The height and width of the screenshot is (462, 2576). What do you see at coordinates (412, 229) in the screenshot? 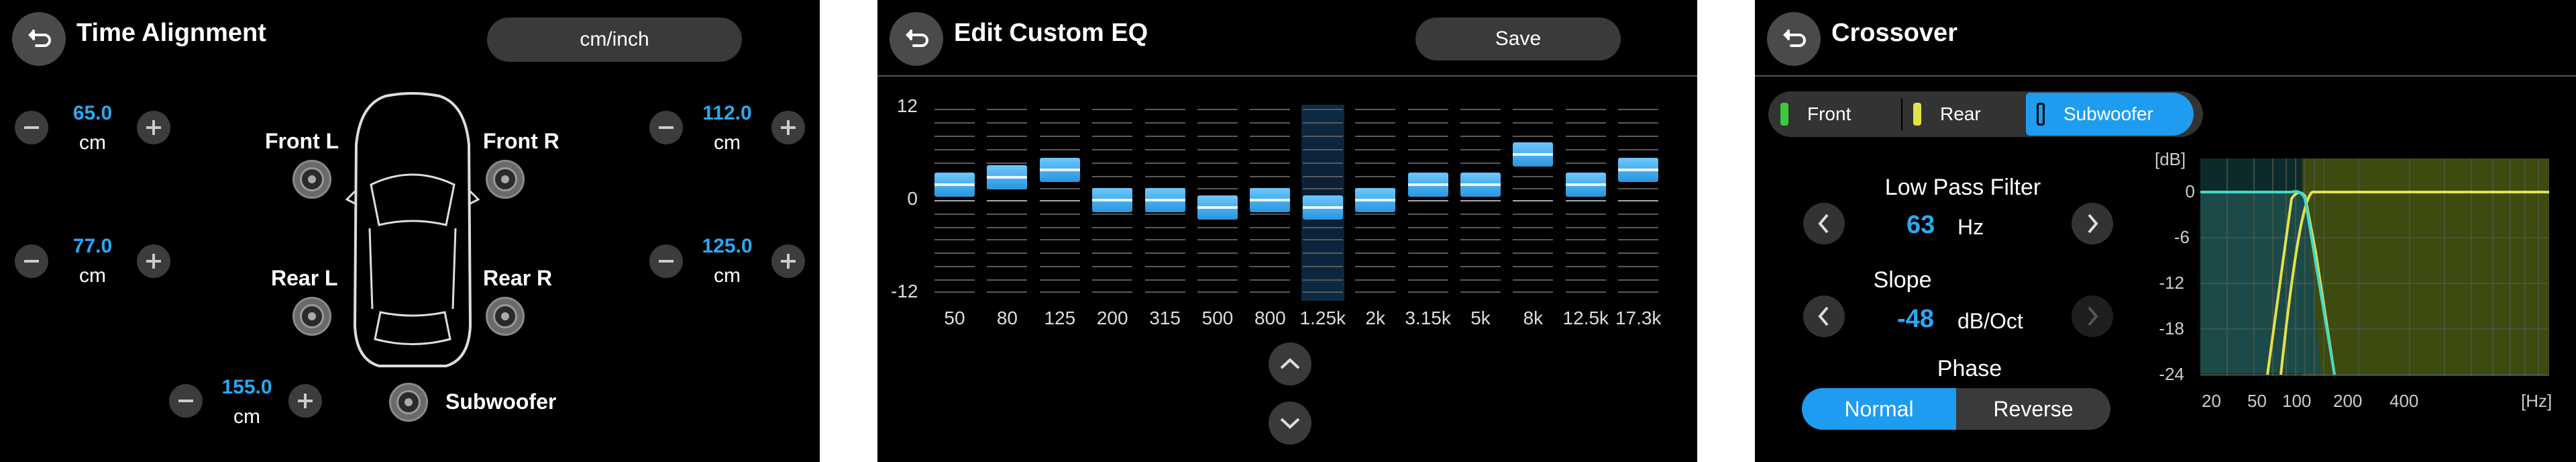
I see `car-top-view-icon` at bounding box center [412, 229].